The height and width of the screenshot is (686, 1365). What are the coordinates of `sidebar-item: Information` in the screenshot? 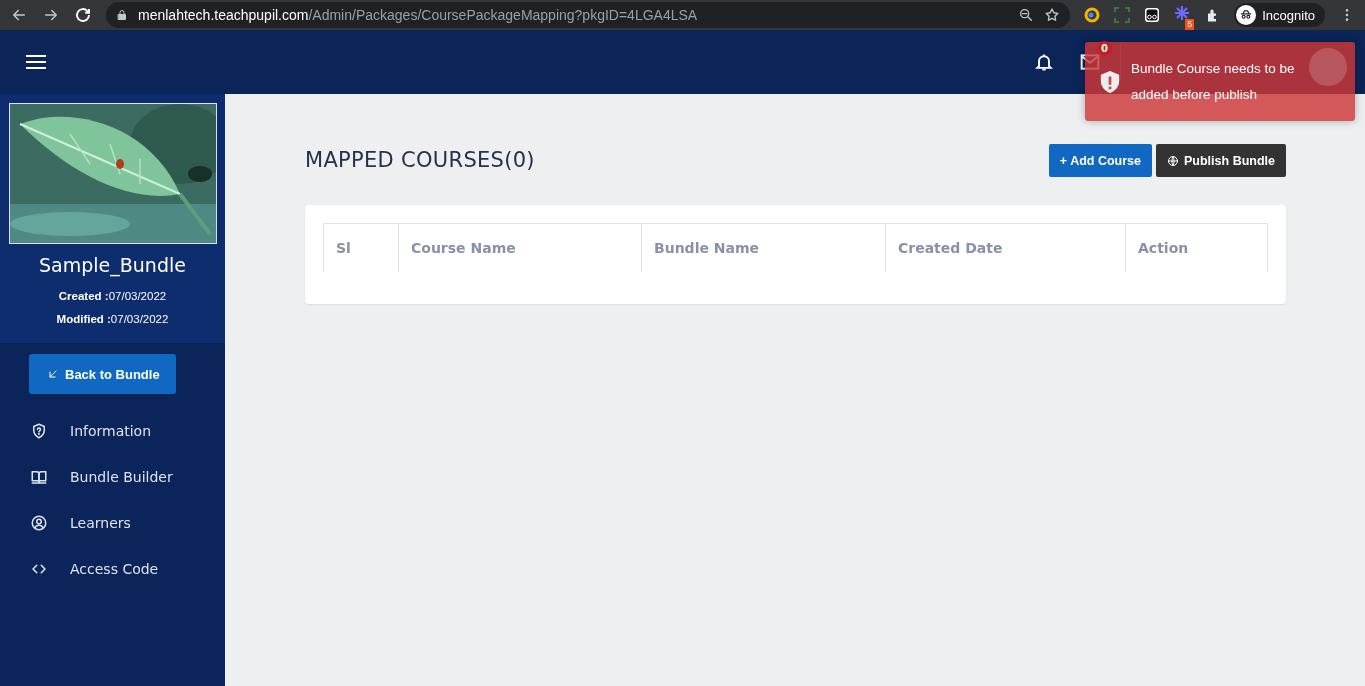 It's located at (112, 431).